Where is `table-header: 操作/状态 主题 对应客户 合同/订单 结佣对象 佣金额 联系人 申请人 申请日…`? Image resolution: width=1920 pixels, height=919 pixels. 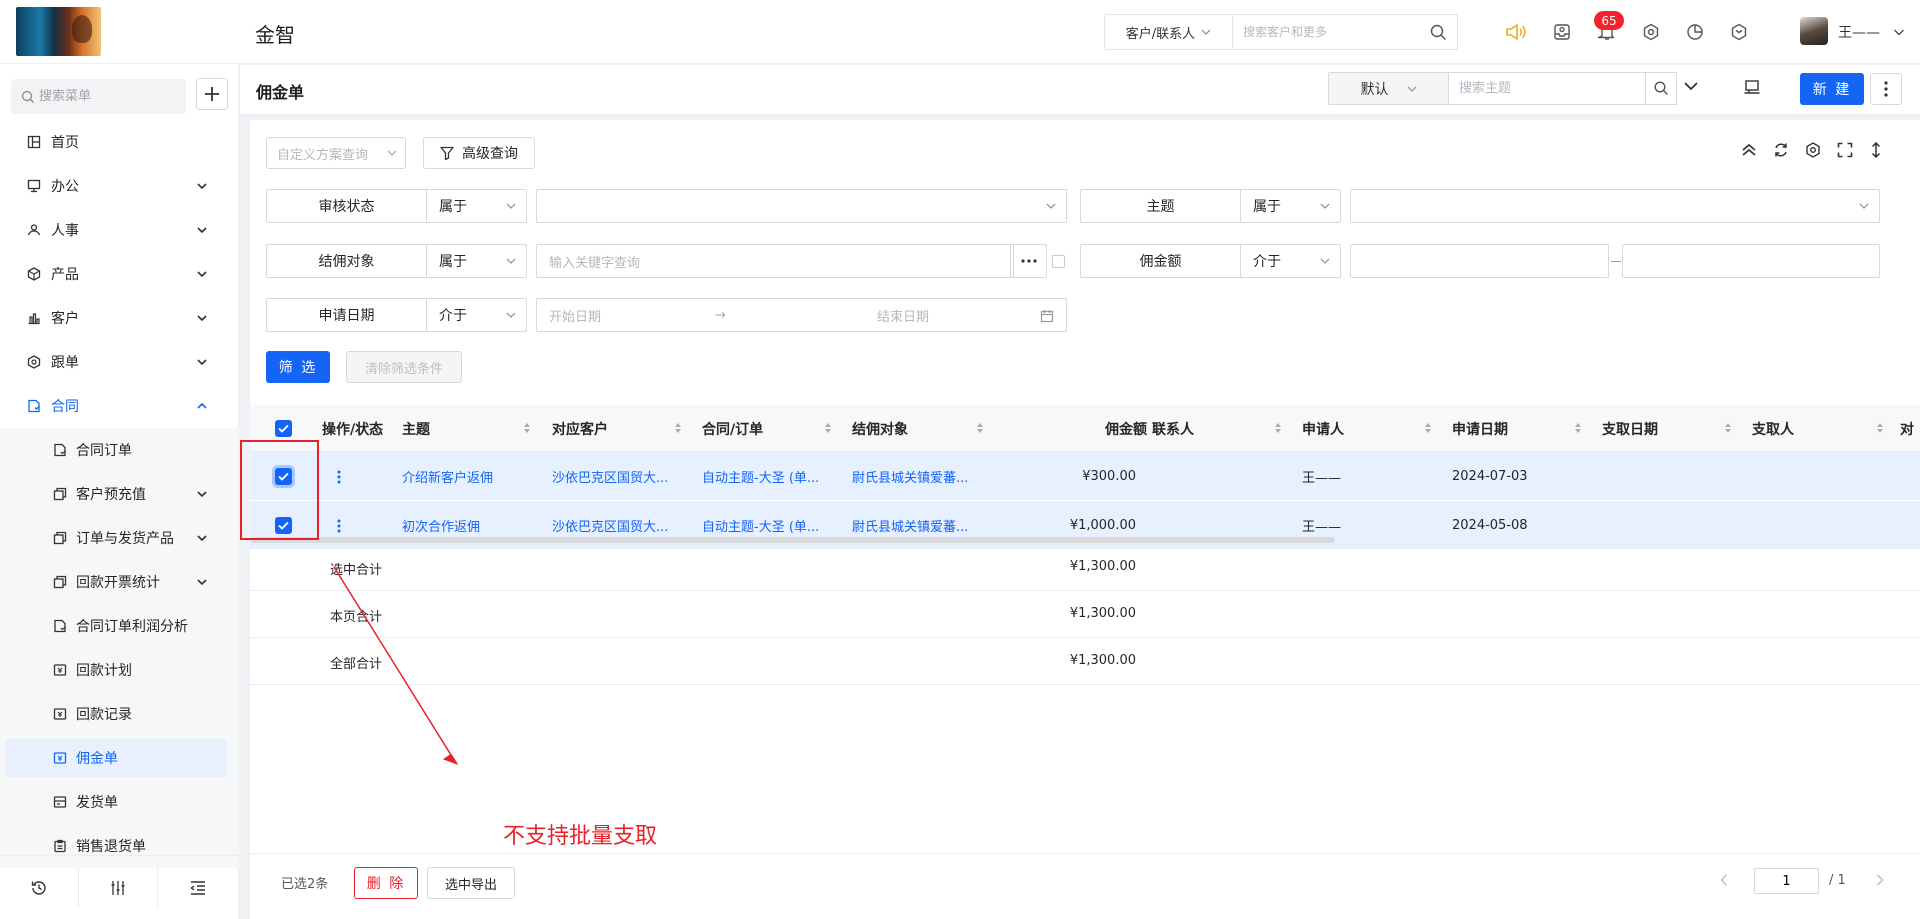 table-header: 操作/状态 主题 对应客户 合同/订单 结佣对象 佣金额 联系人 申请人 申请日… is located at coordinates (1085, 428).